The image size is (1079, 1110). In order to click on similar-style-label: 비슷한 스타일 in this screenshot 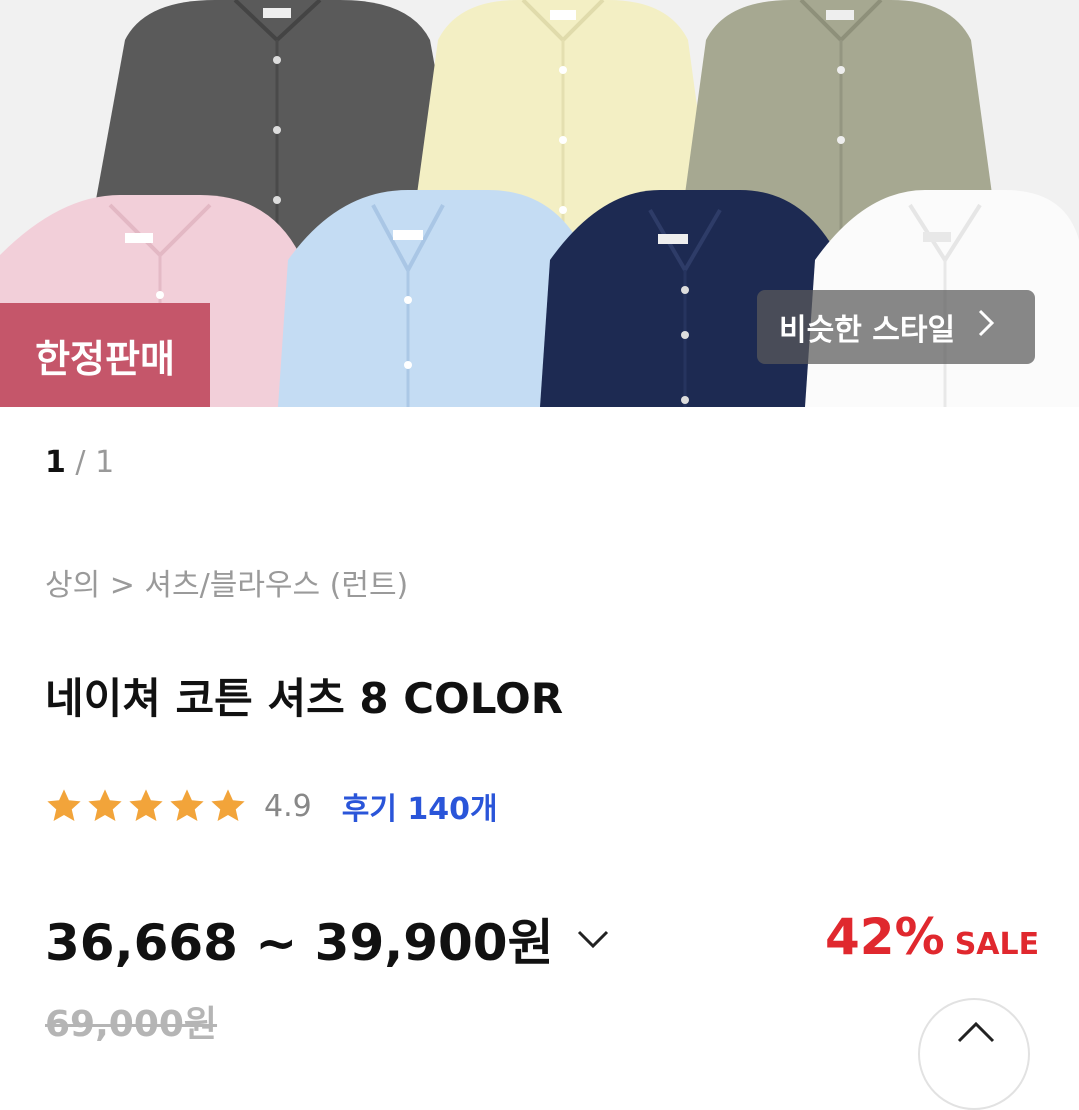, I will do `click(867, 330)`.